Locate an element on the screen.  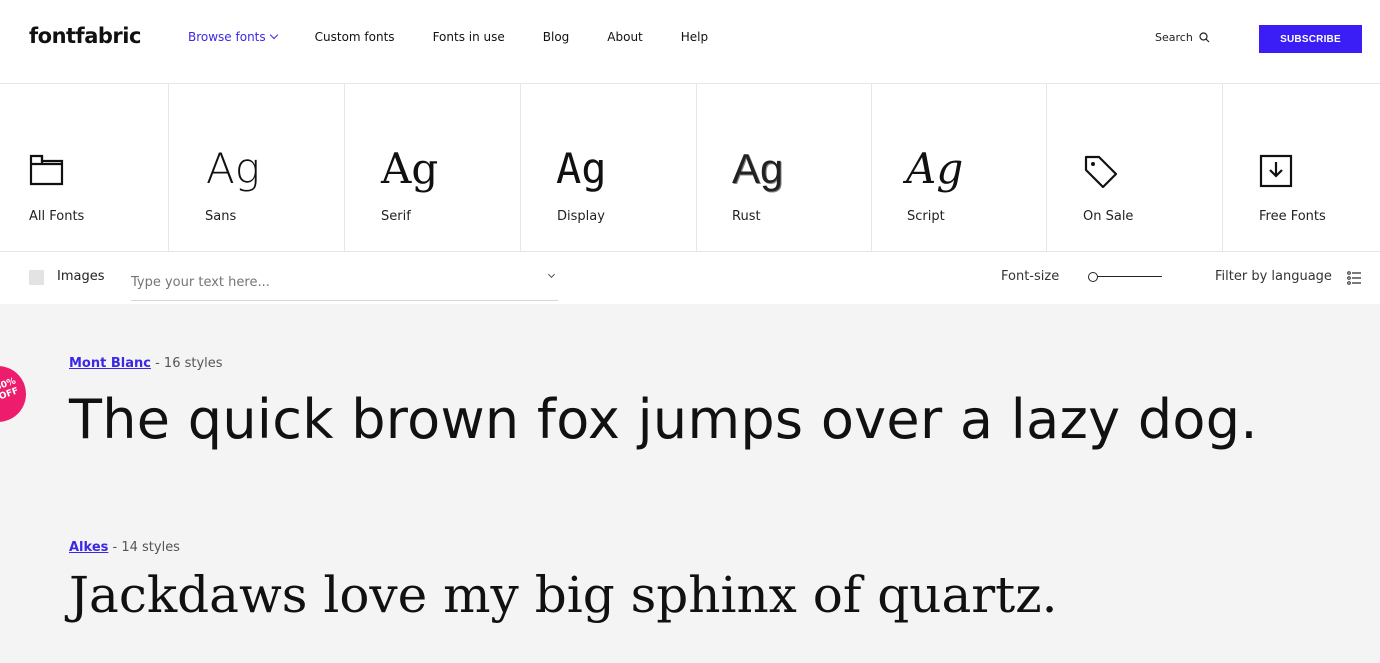
filter-language-label: Filter by language is located at coordinates (1273, 276).